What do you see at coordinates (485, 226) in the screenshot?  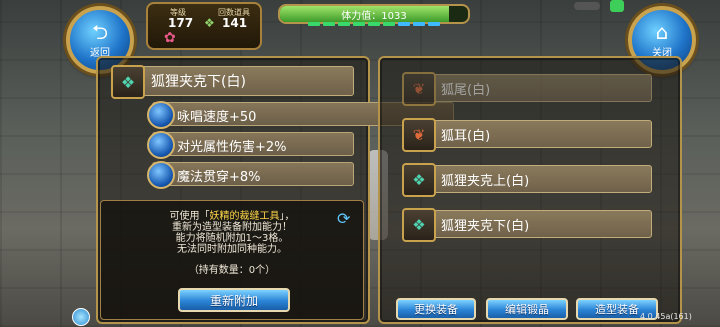 I see `equipment-name: 狐狸夹克下(白)` at bounding box center [485, 226].